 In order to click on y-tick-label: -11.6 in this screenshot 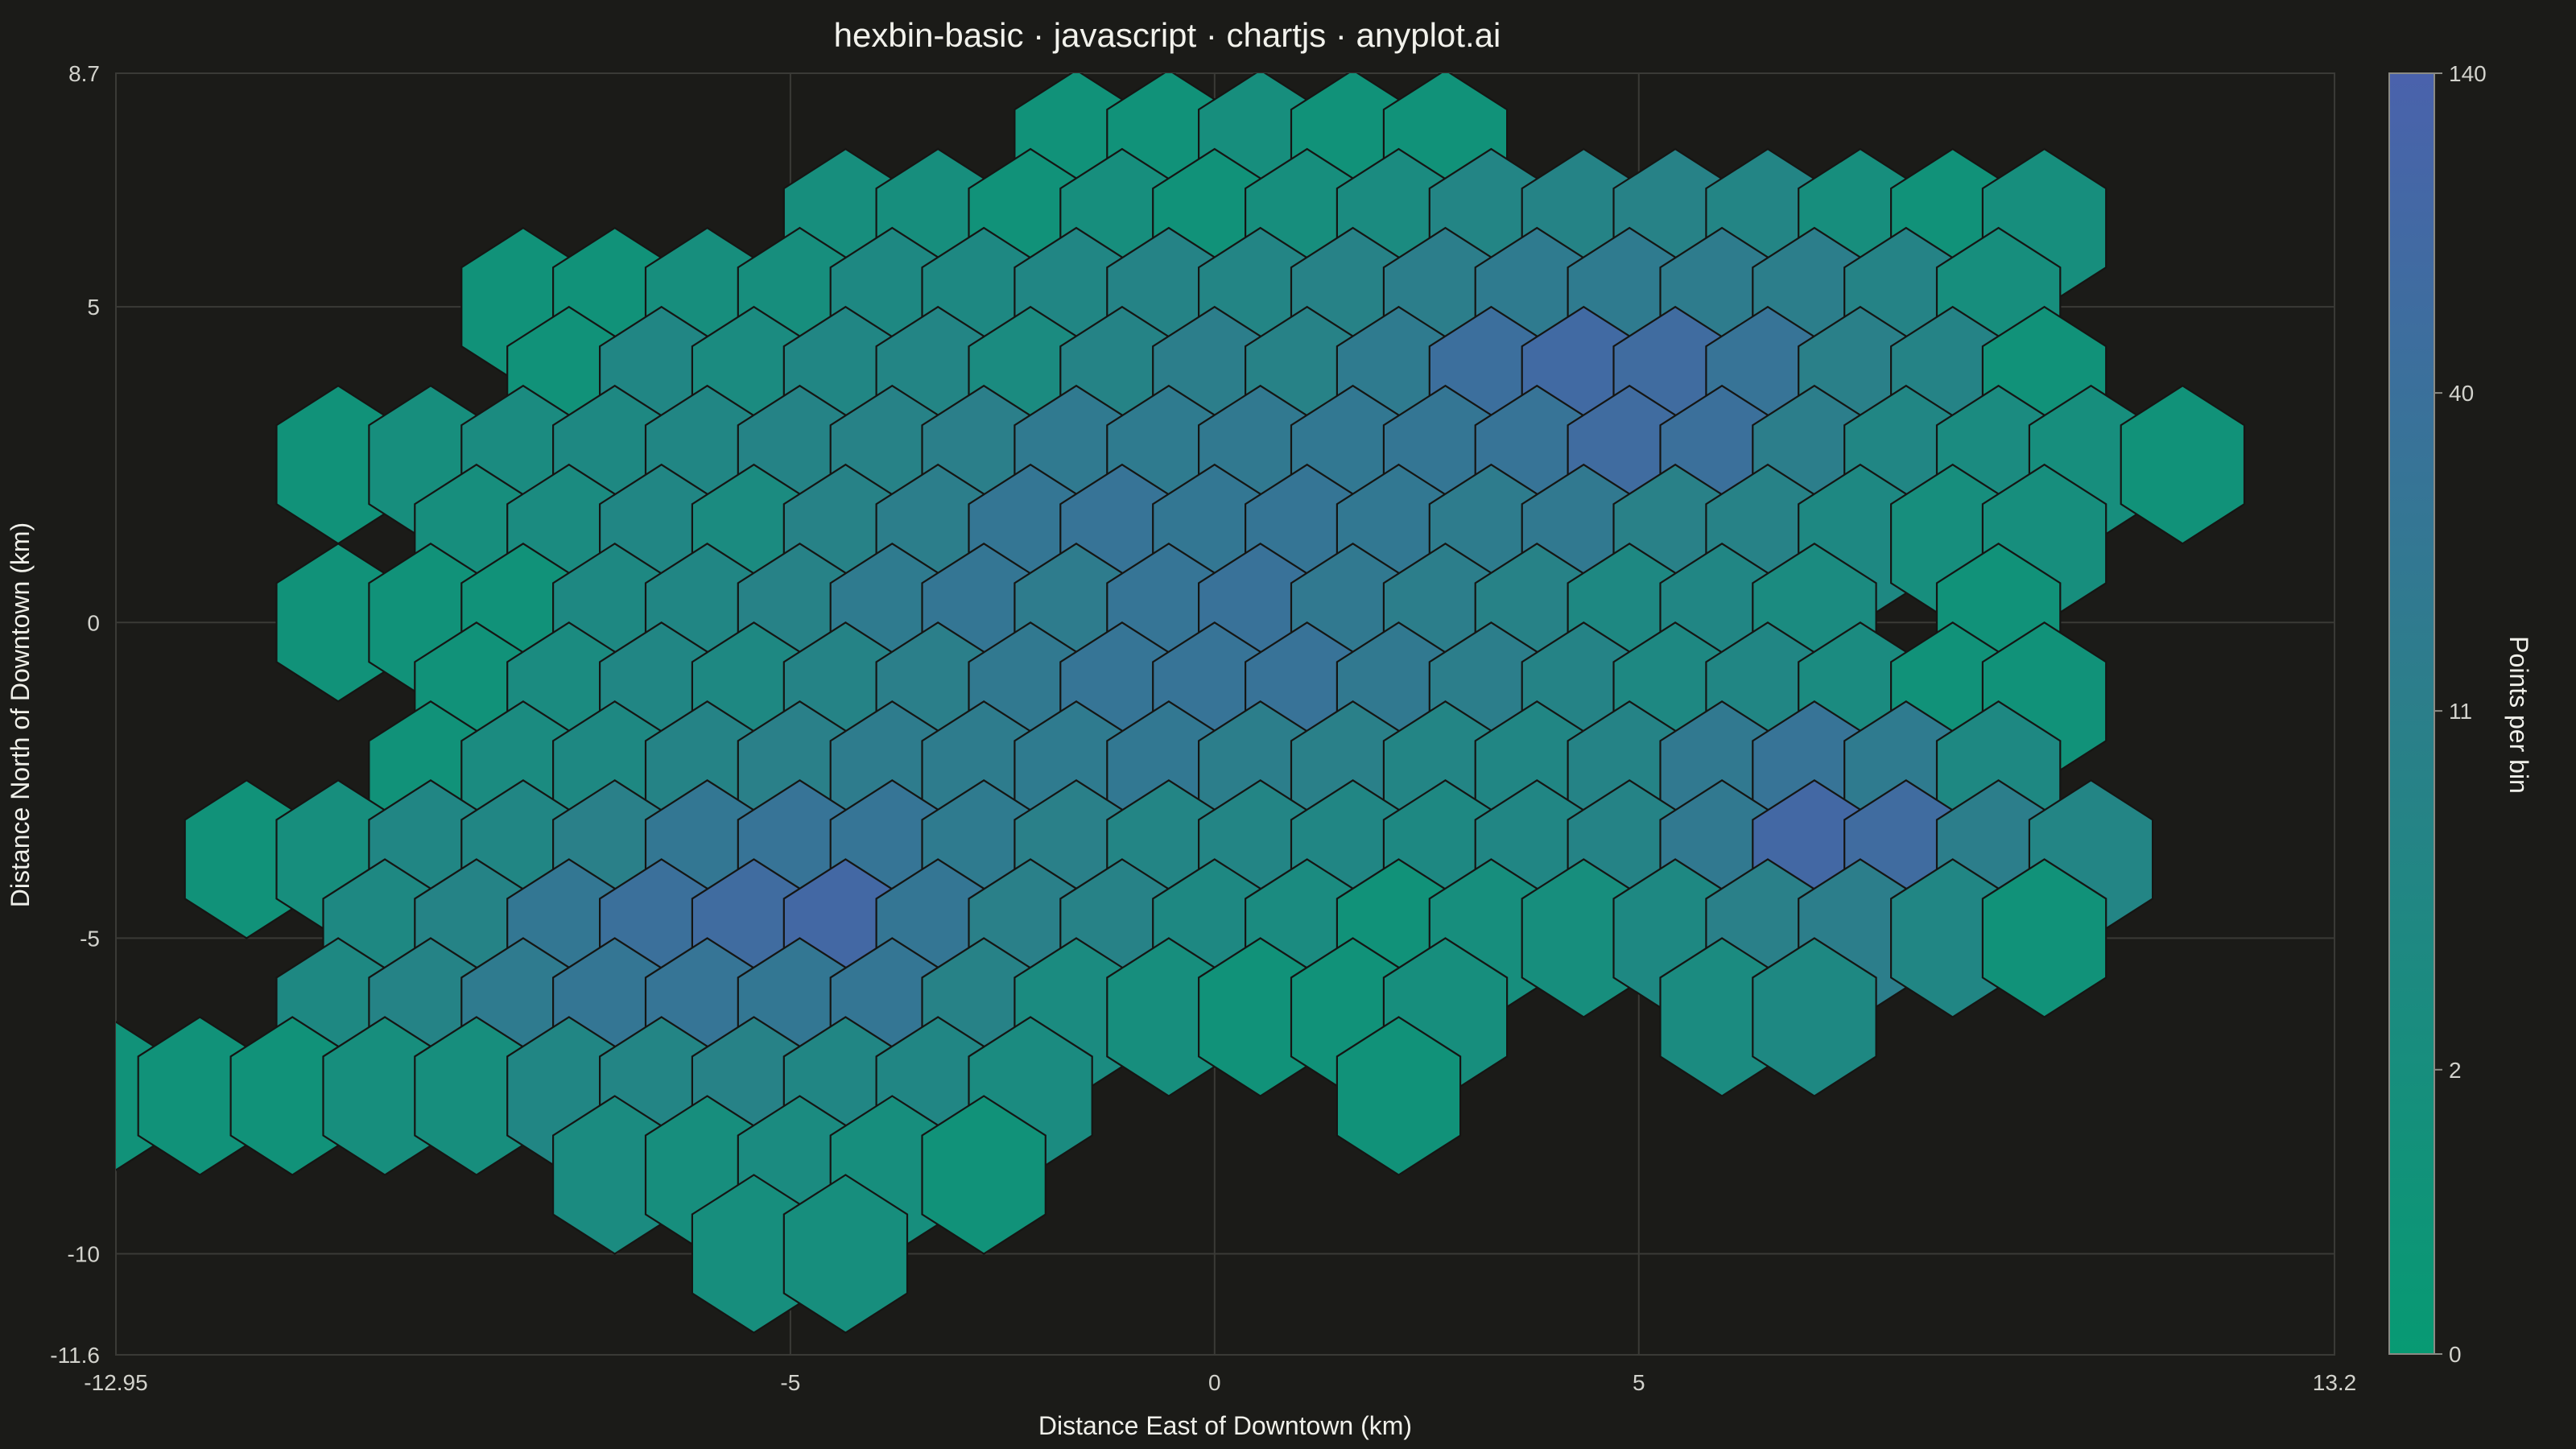, I will do `click(75, 1355)`.